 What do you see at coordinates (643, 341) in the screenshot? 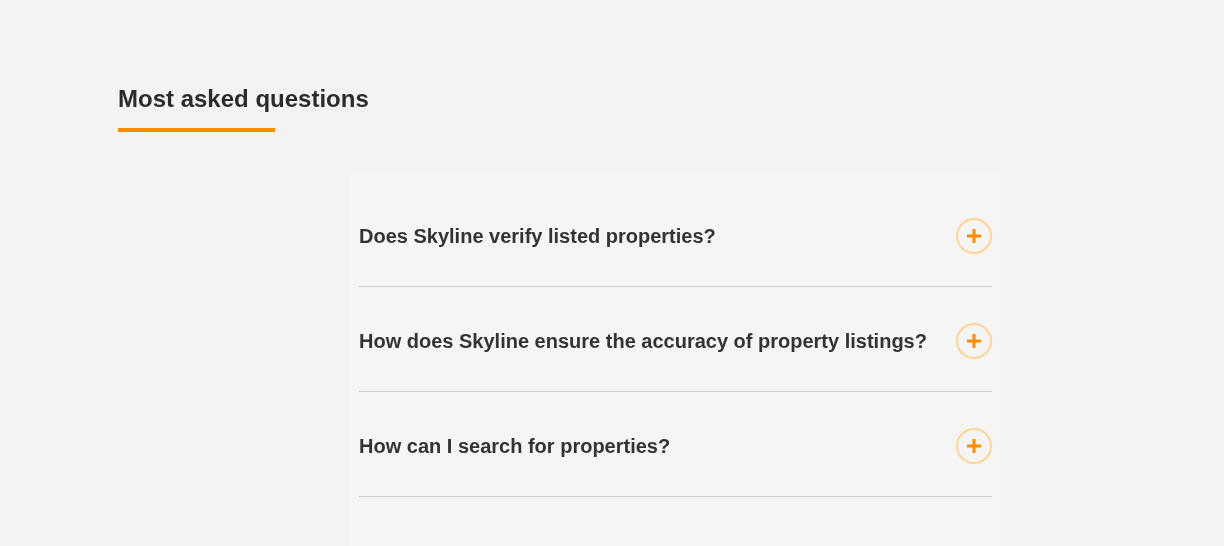
I see `faq-question: How does Skyline ensure the accuracy of property listings?` at bounding box center [643, 341].